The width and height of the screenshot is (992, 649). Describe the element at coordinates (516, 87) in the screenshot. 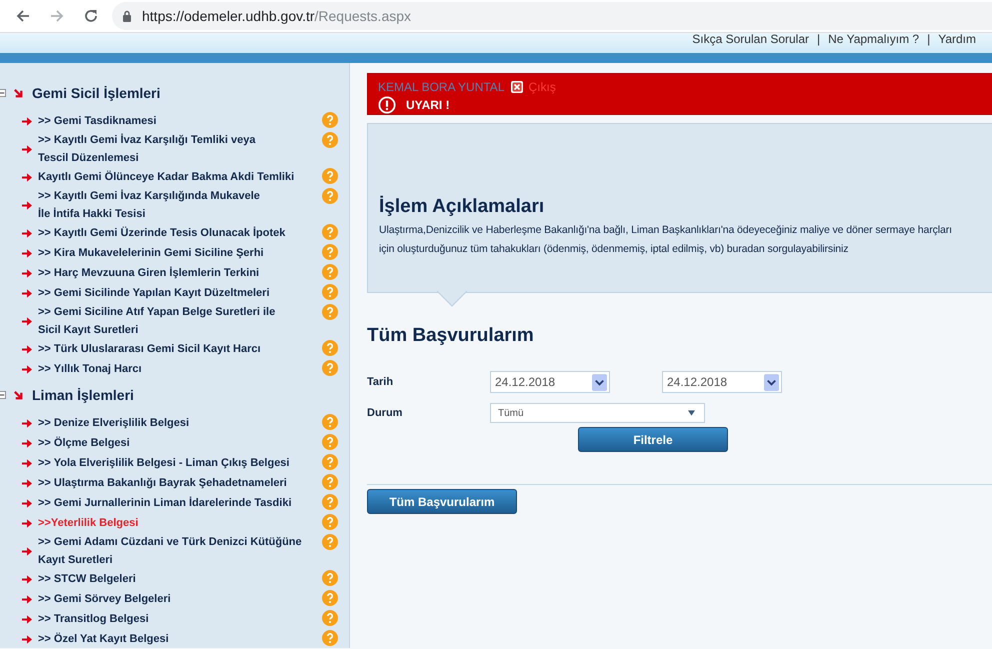

I see `close-icon` at that location.